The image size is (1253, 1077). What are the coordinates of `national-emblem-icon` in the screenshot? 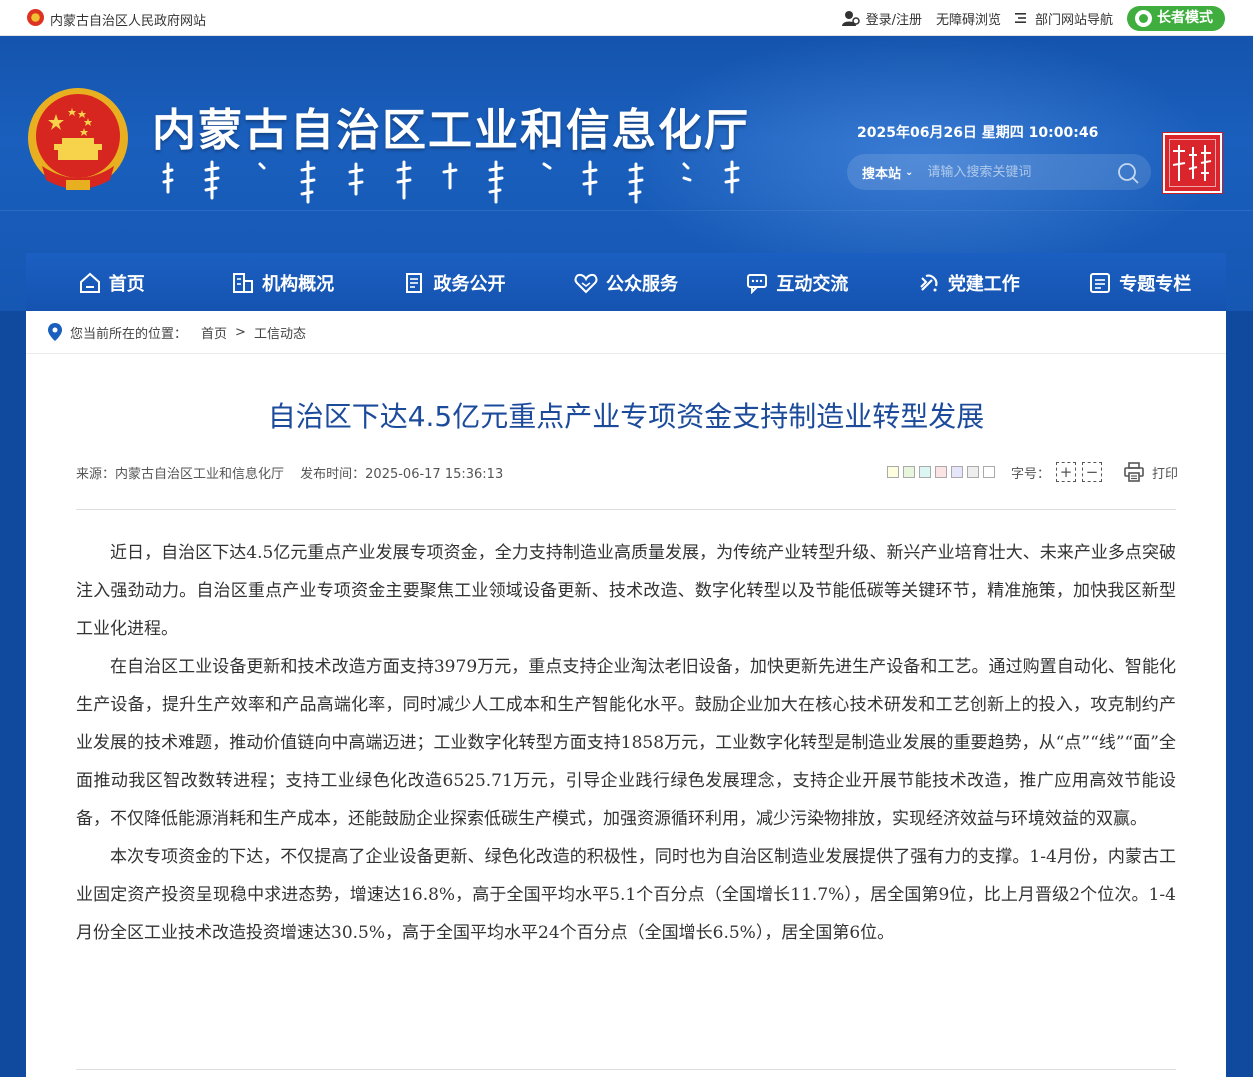 It's located at (78, 139).